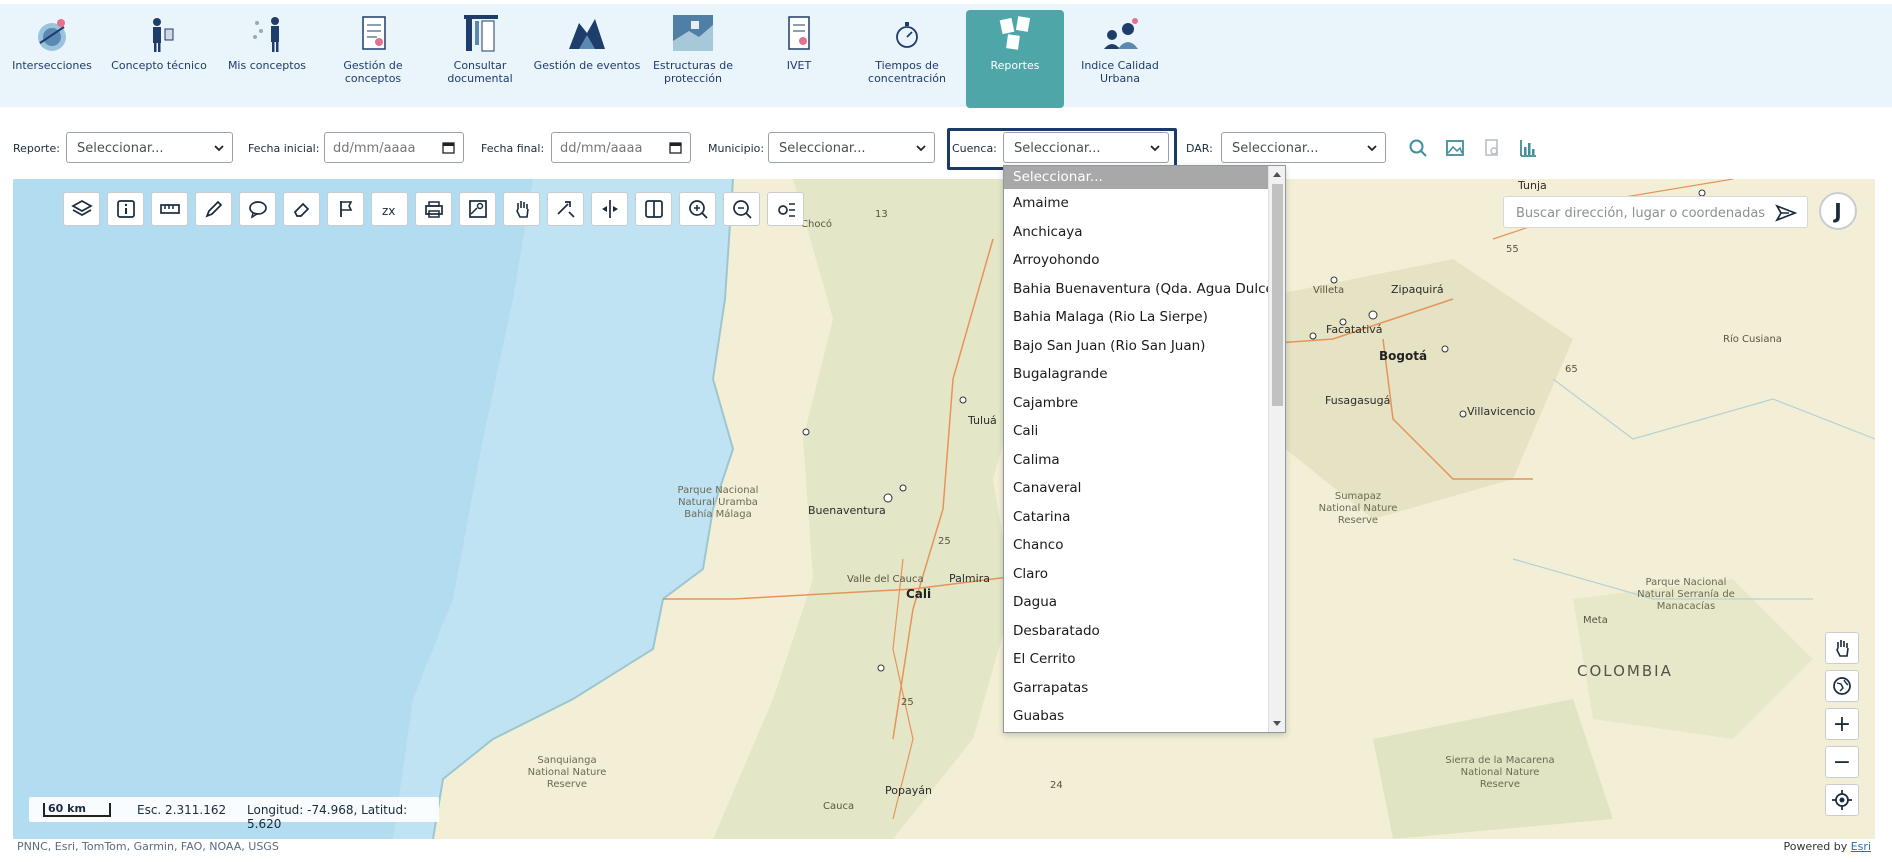 The height and width of the screenshot is (862, 1892). What do you see at coordinates (1137, 574) in the screenshot?
I see `cuenca-option: Claro` at bounding box center [1137, 574].